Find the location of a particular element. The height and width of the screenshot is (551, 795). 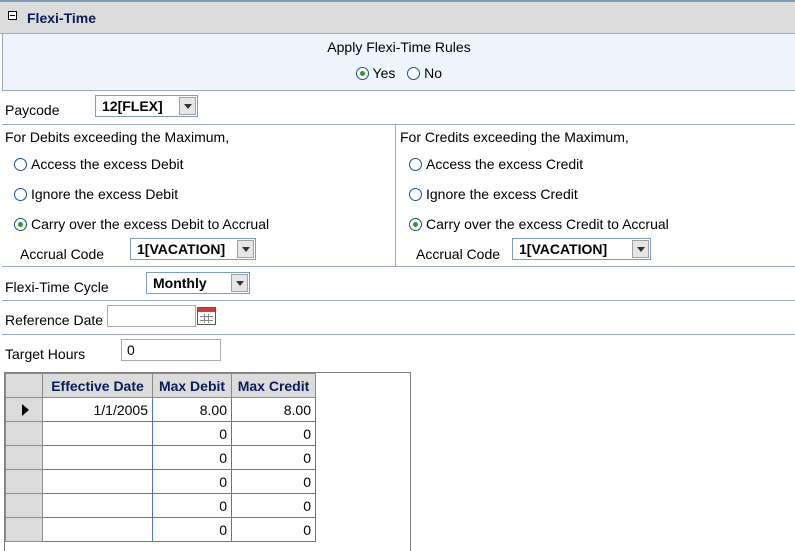

reference-date-input is located at coordinates (151, 316).